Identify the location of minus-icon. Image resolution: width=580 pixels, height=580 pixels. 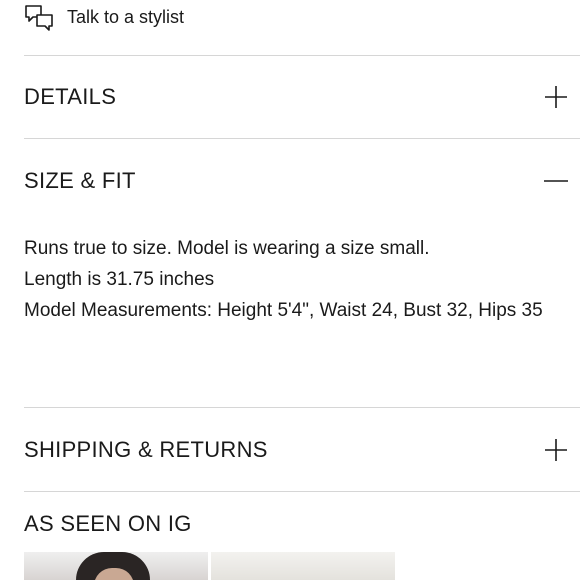
(556, 181).